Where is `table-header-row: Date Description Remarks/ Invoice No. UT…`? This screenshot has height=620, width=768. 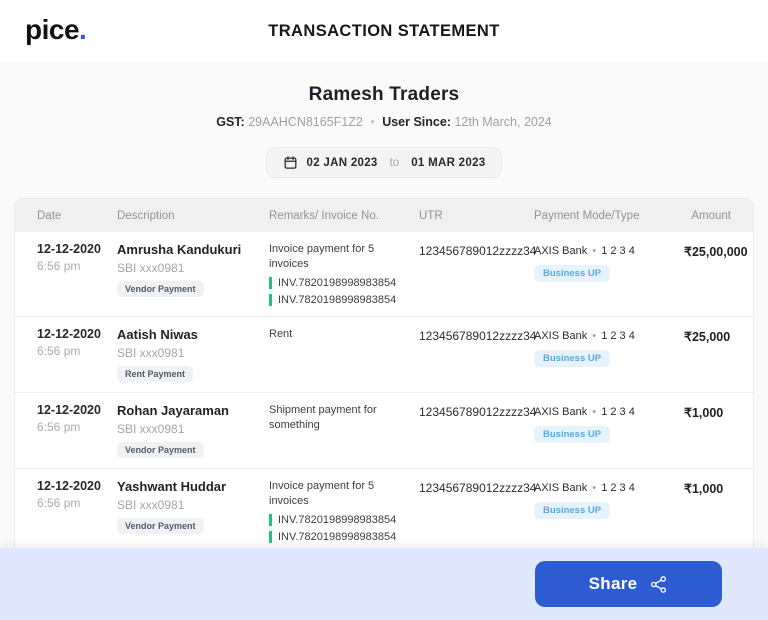
table-header-row: Date Description Remarks/ Invoice No. UT… is located at coordinates (384, 215).